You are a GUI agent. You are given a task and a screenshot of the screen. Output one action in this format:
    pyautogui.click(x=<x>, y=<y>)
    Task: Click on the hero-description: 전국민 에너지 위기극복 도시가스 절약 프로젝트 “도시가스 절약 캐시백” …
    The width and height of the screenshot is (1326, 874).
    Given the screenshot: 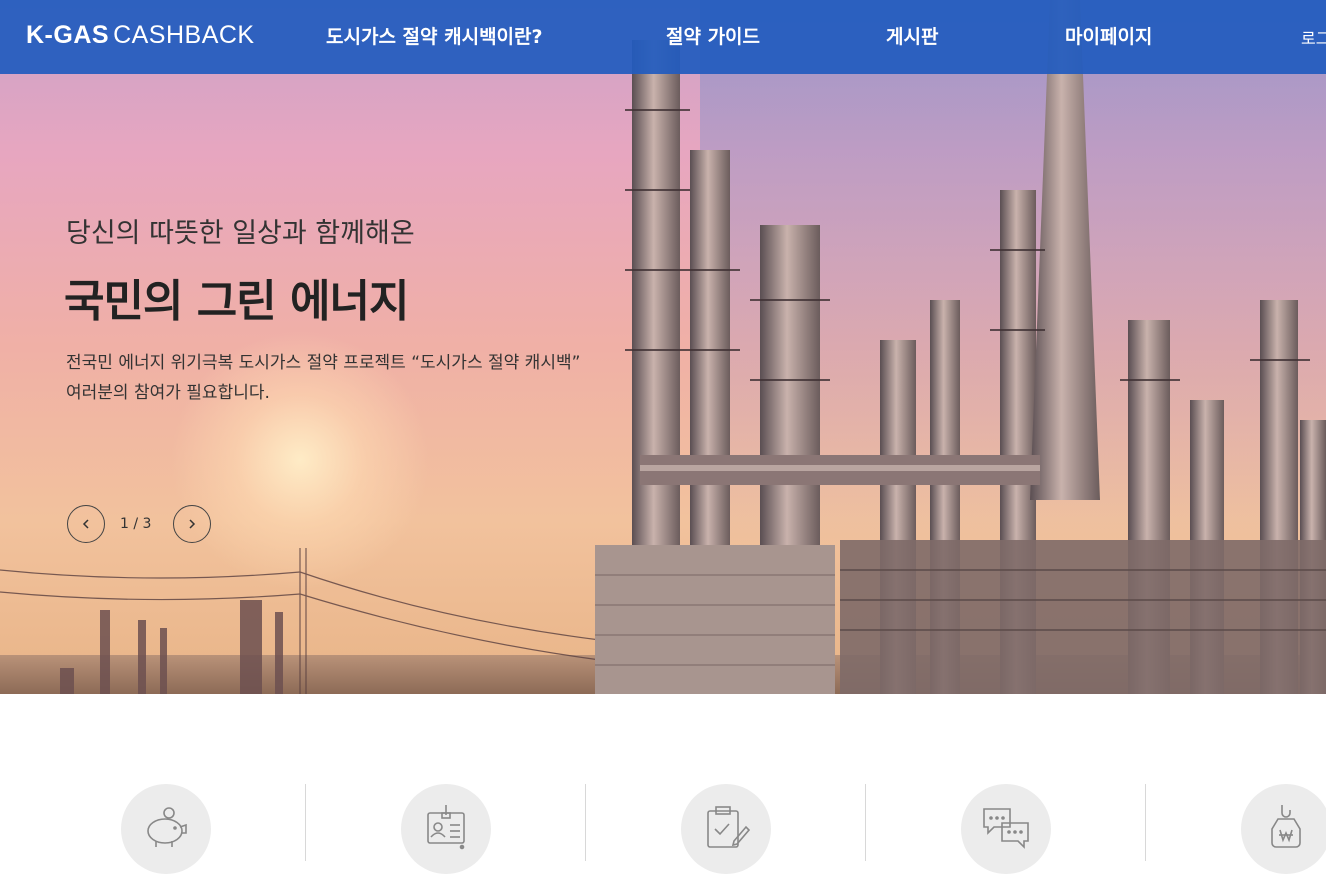 What is the action you would take?
    pyautogui.click(x=346, y=378)
    